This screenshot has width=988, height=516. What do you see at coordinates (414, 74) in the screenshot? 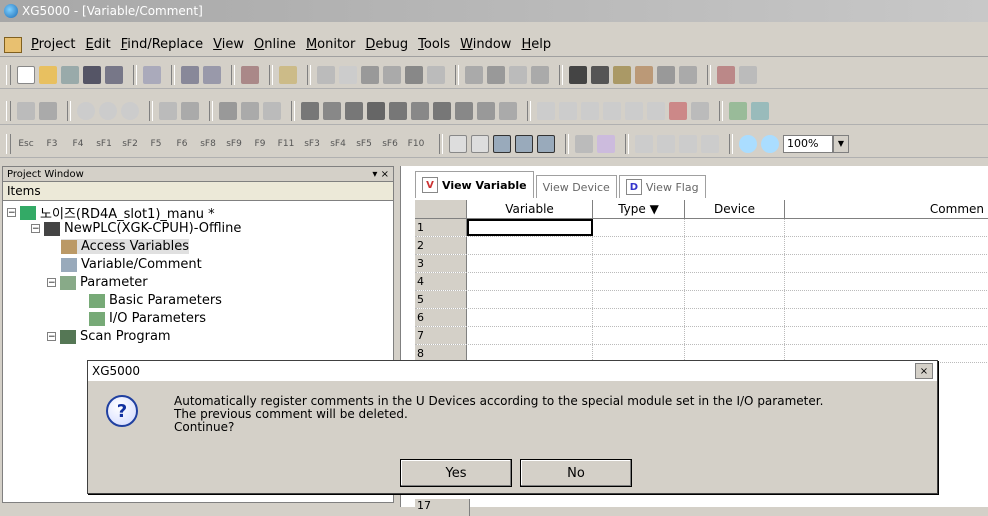
I see `paste-icon` at bounding box center [414, 74].